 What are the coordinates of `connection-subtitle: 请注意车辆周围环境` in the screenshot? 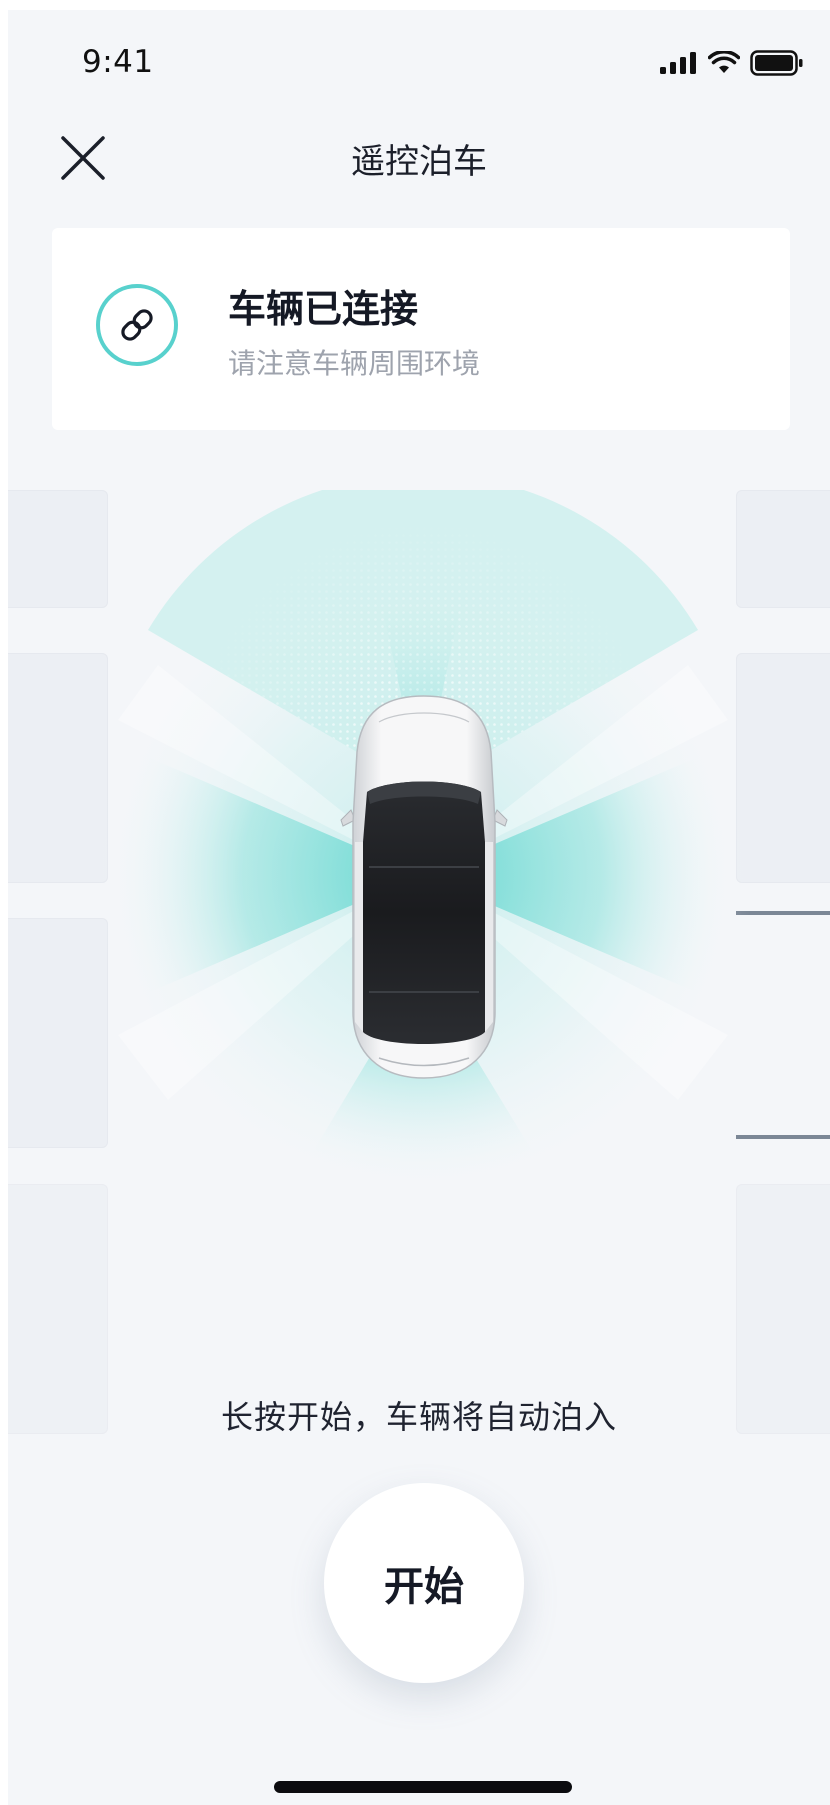 It's located at (354, 363).